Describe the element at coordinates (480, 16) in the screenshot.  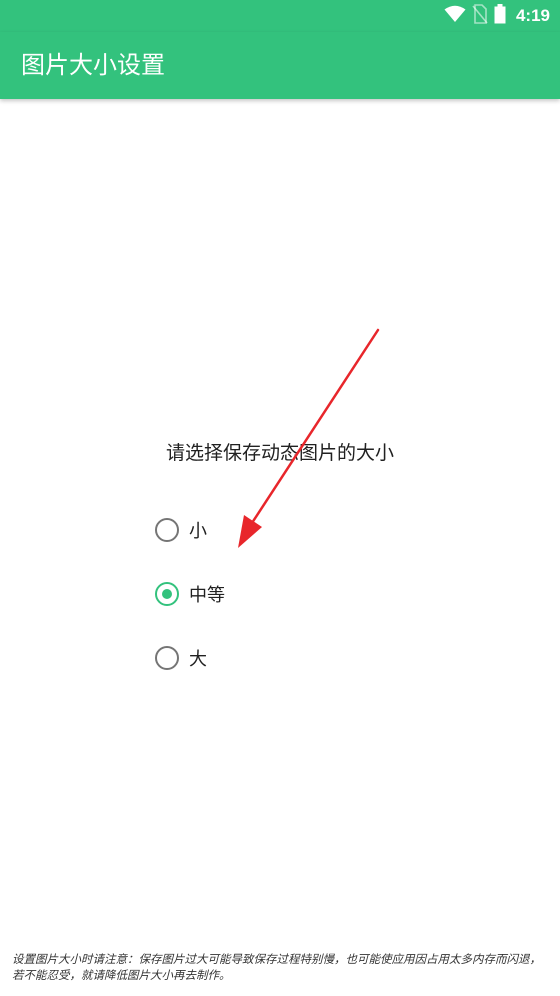
I see `no-sim-icon` at that location.